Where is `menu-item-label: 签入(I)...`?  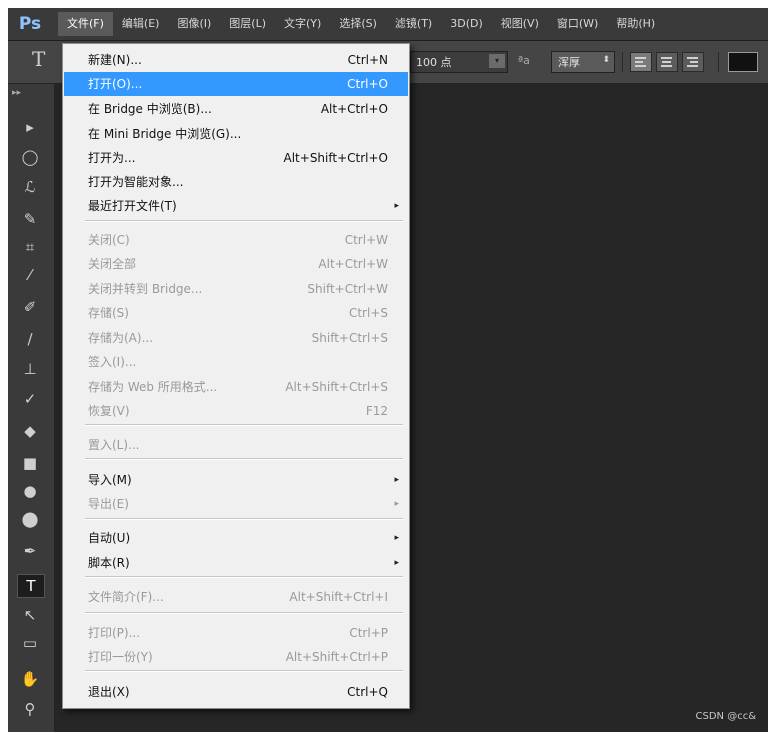 menu-item-label: 签入(I)... is located at coordinates (112, 362).